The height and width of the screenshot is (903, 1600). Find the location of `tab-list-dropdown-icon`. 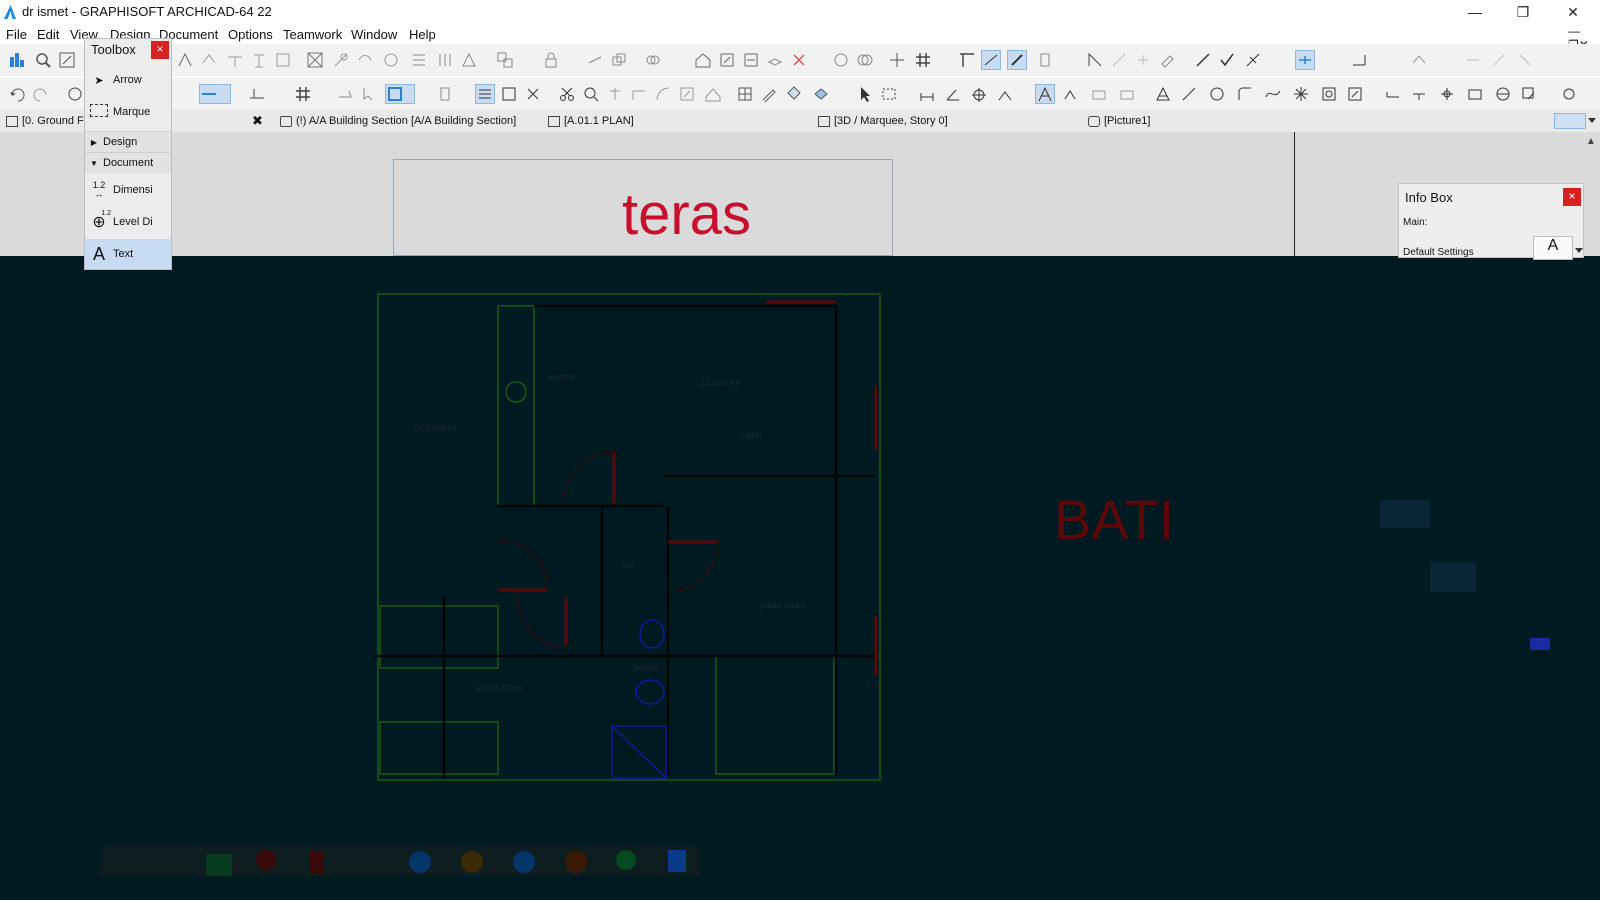

tab-list-dropdown-icon is located at coordinates (1592, 120).